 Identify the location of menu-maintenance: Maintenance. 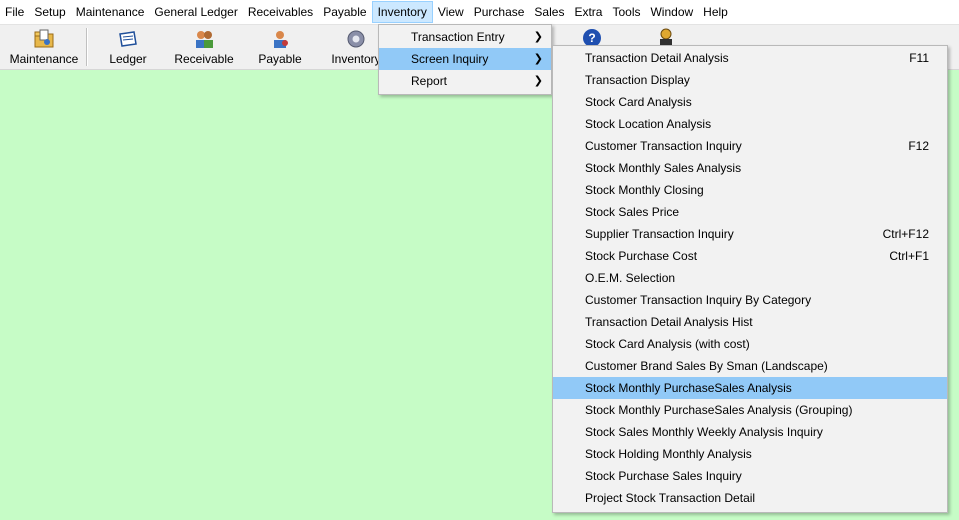
(110, 12).